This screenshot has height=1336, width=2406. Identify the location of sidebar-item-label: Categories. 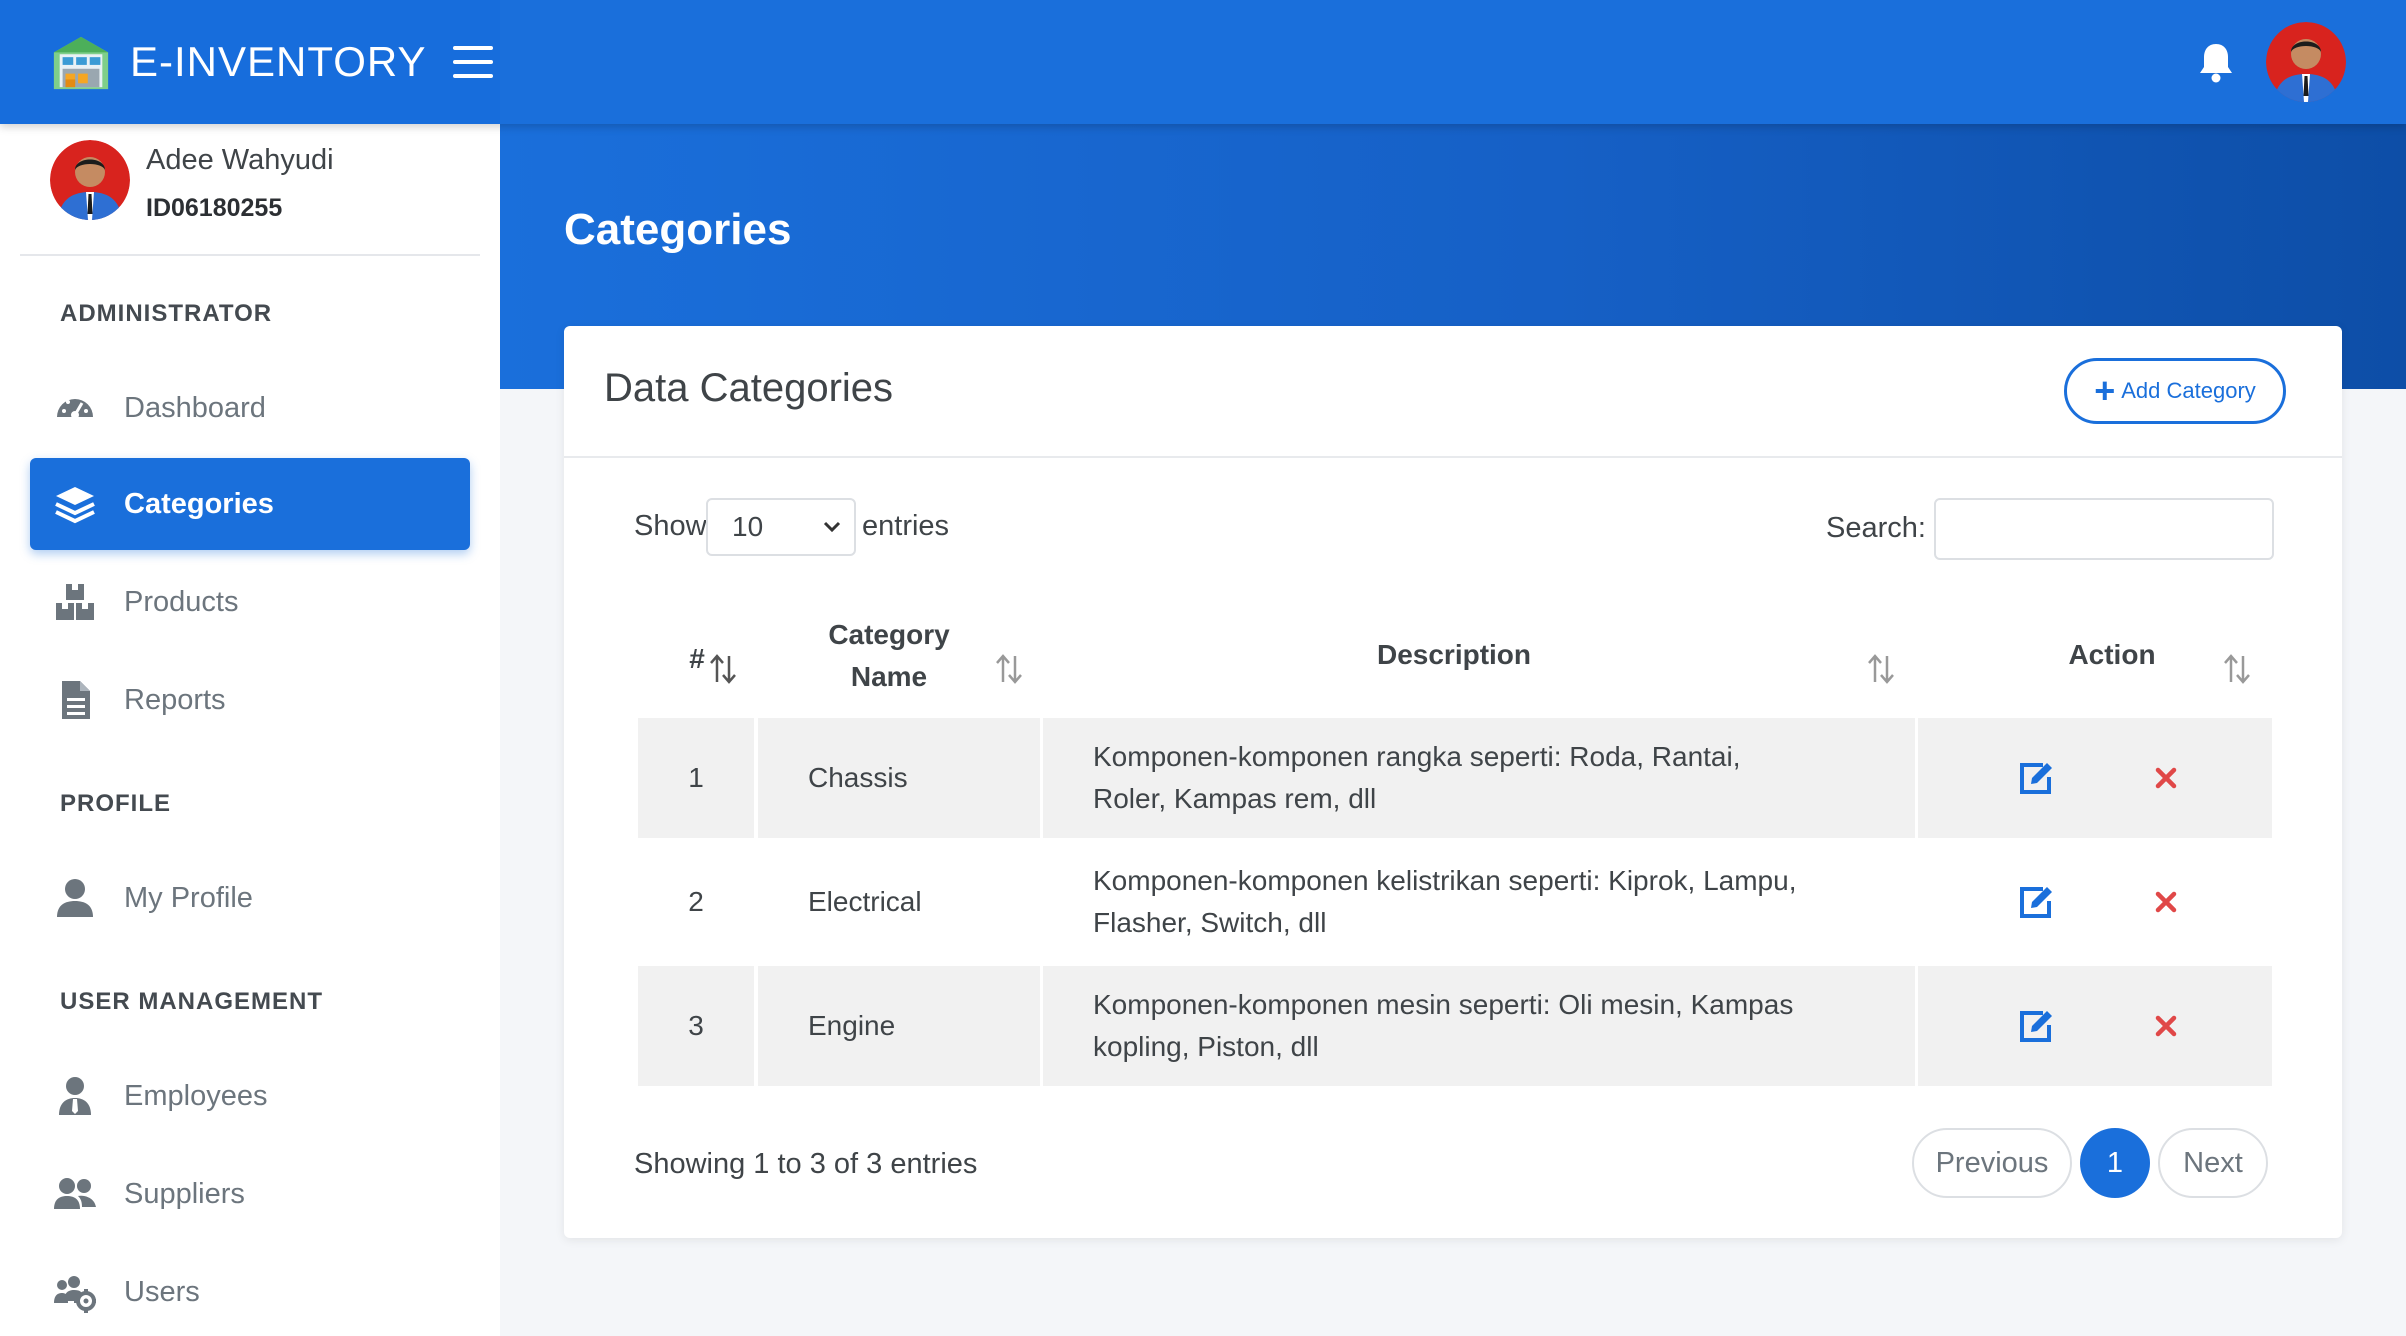
(199, 503).